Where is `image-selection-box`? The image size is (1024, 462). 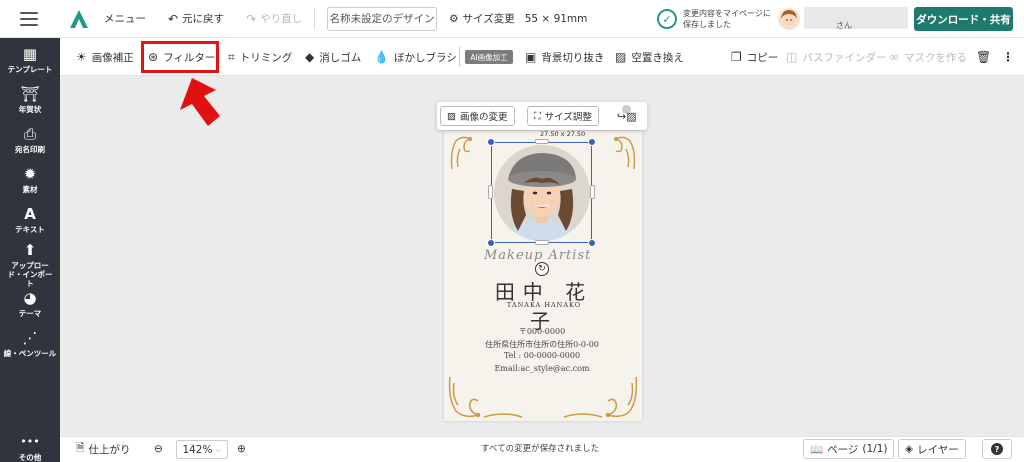 image-selection-box is located at coordinates (541, 192).